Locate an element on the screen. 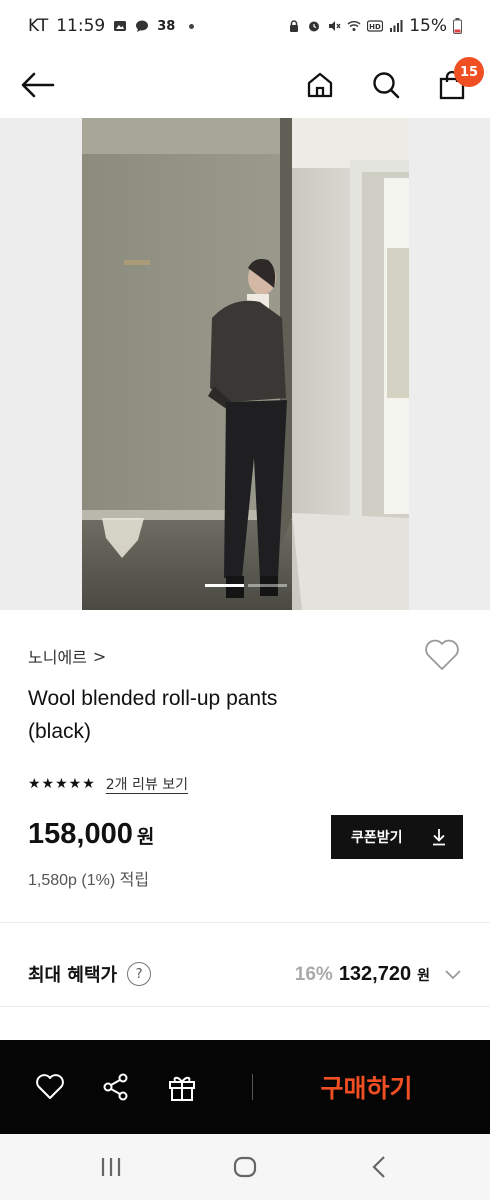 Image resolution: width=490 pixels, height=1200 pixels. alarm-icon is located at coordinates (314, 26).